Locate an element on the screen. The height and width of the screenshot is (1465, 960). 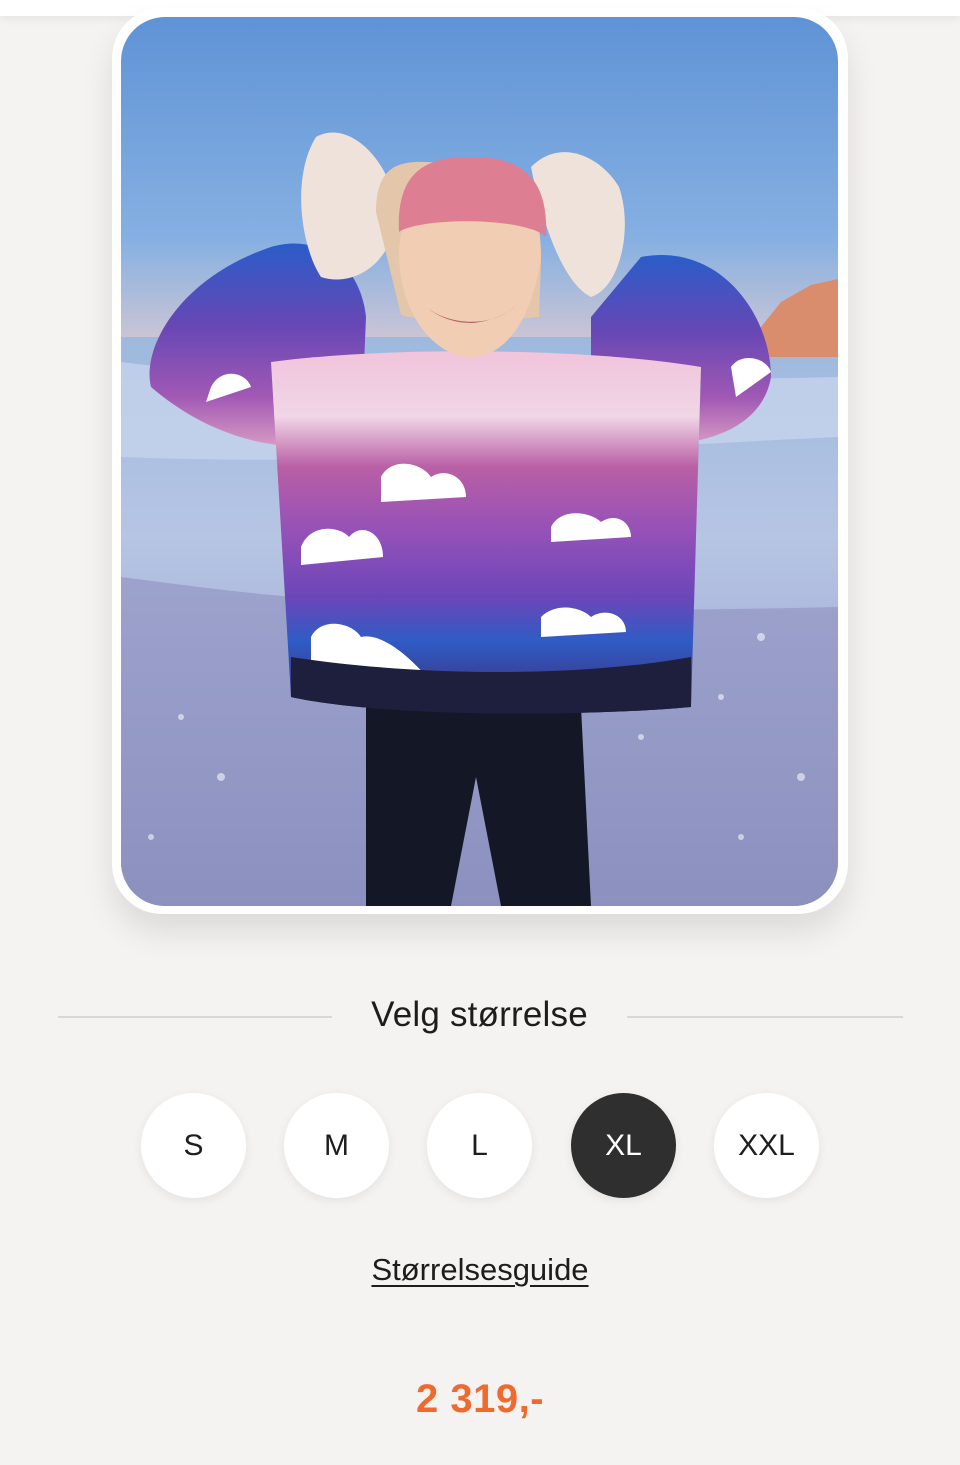
size-options: S M L XL XXL is located at coordinates (480, 1146).